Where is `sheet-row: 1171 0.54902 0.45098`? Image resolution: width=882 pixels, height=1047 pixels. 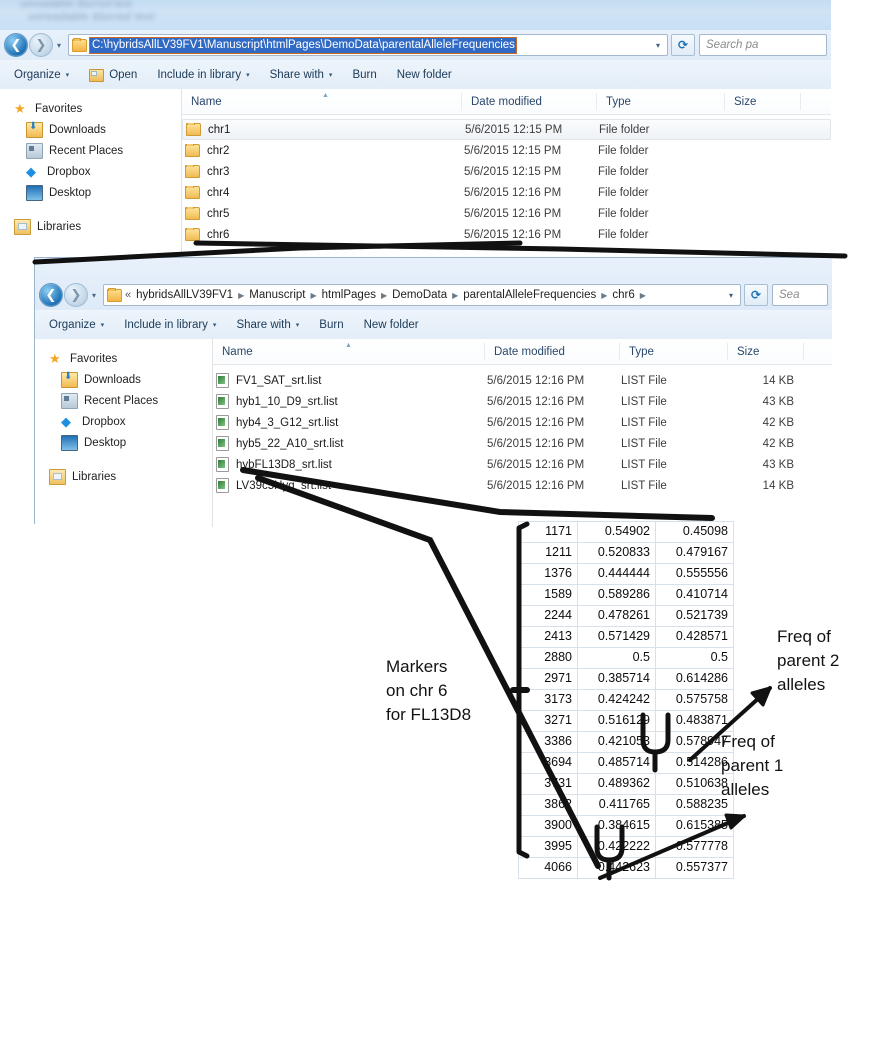 sheet-row: 1171 0.54902 0.45098 is located at coordinates (626, 532).